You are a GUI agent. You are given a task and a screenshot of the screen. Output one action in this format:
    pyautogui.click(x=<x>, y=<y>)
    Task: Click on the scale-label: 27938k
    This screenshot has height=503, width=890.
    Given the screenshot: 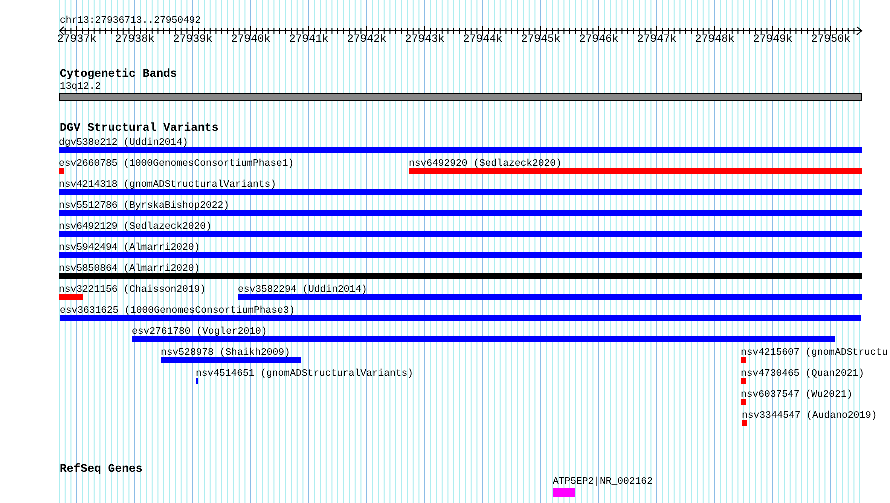 What is the action you would take?
    pyautogui.click(x=135, y=40)
    